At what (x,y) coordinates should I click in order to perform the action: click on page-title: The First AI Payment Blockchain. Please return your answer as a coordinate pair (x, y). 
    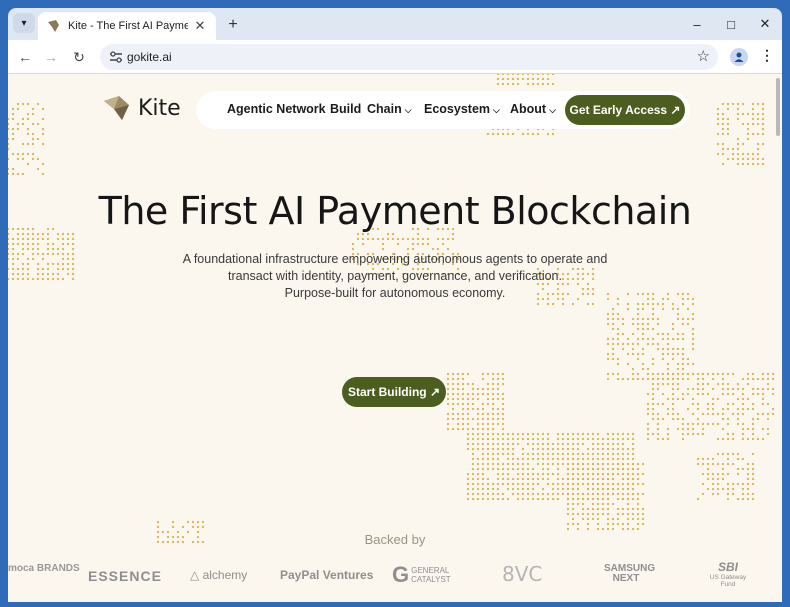
    Looking at the image, I should click on (395, 211).